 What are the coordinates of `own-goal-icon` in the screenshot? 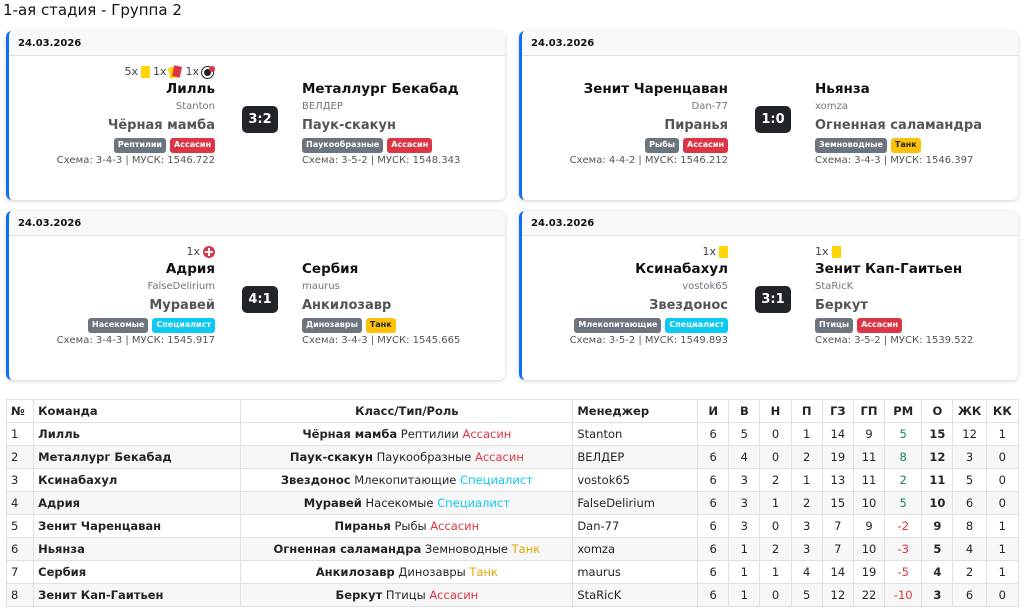 It's located at (208, 71).